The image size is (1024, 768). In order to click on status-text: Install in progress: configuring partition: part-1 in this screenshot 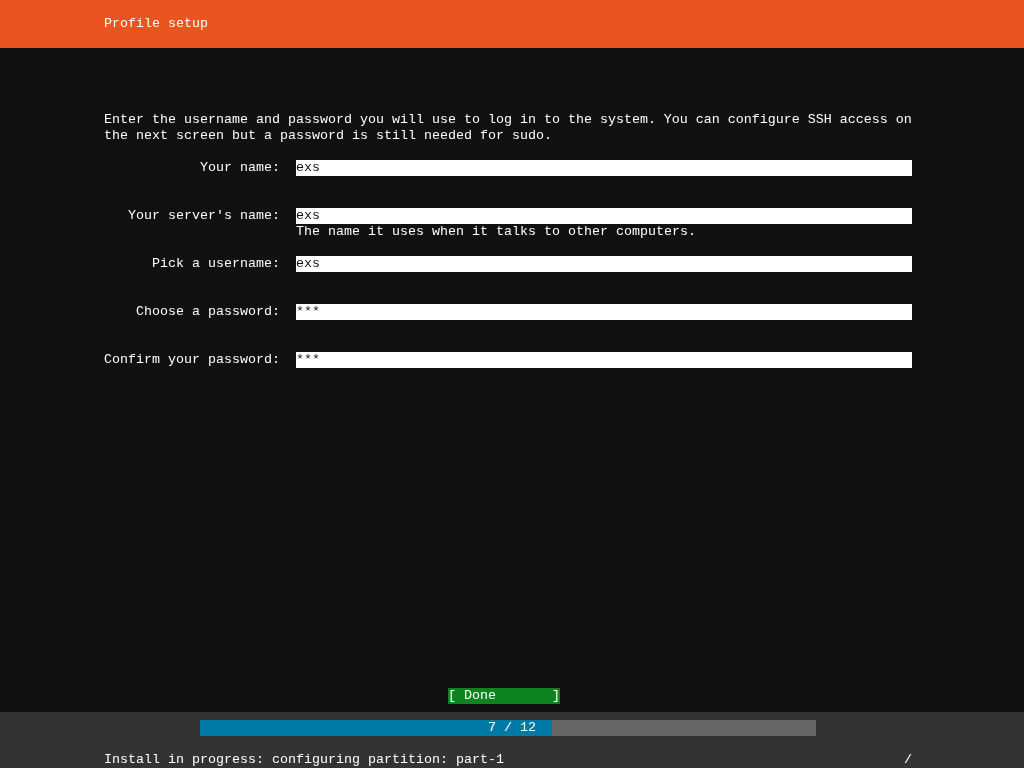, I will do `click(304, 760)`.